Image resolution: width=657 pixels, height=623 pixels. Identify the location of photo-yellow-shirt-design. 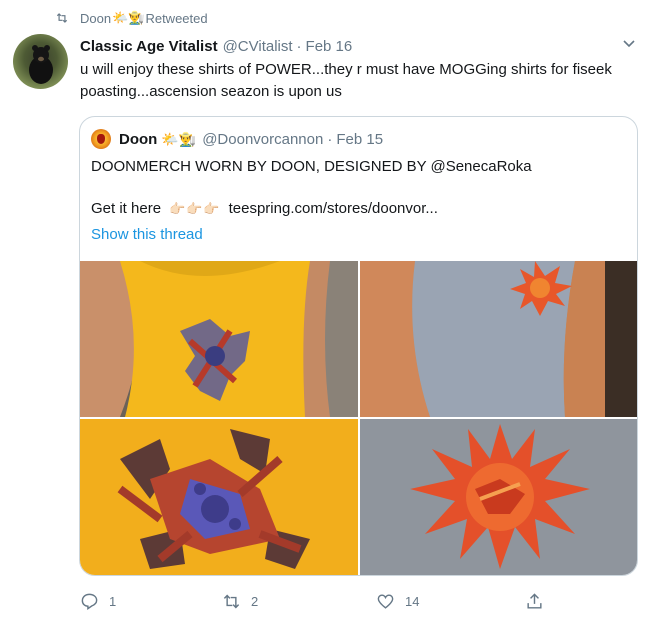
(219, 497).